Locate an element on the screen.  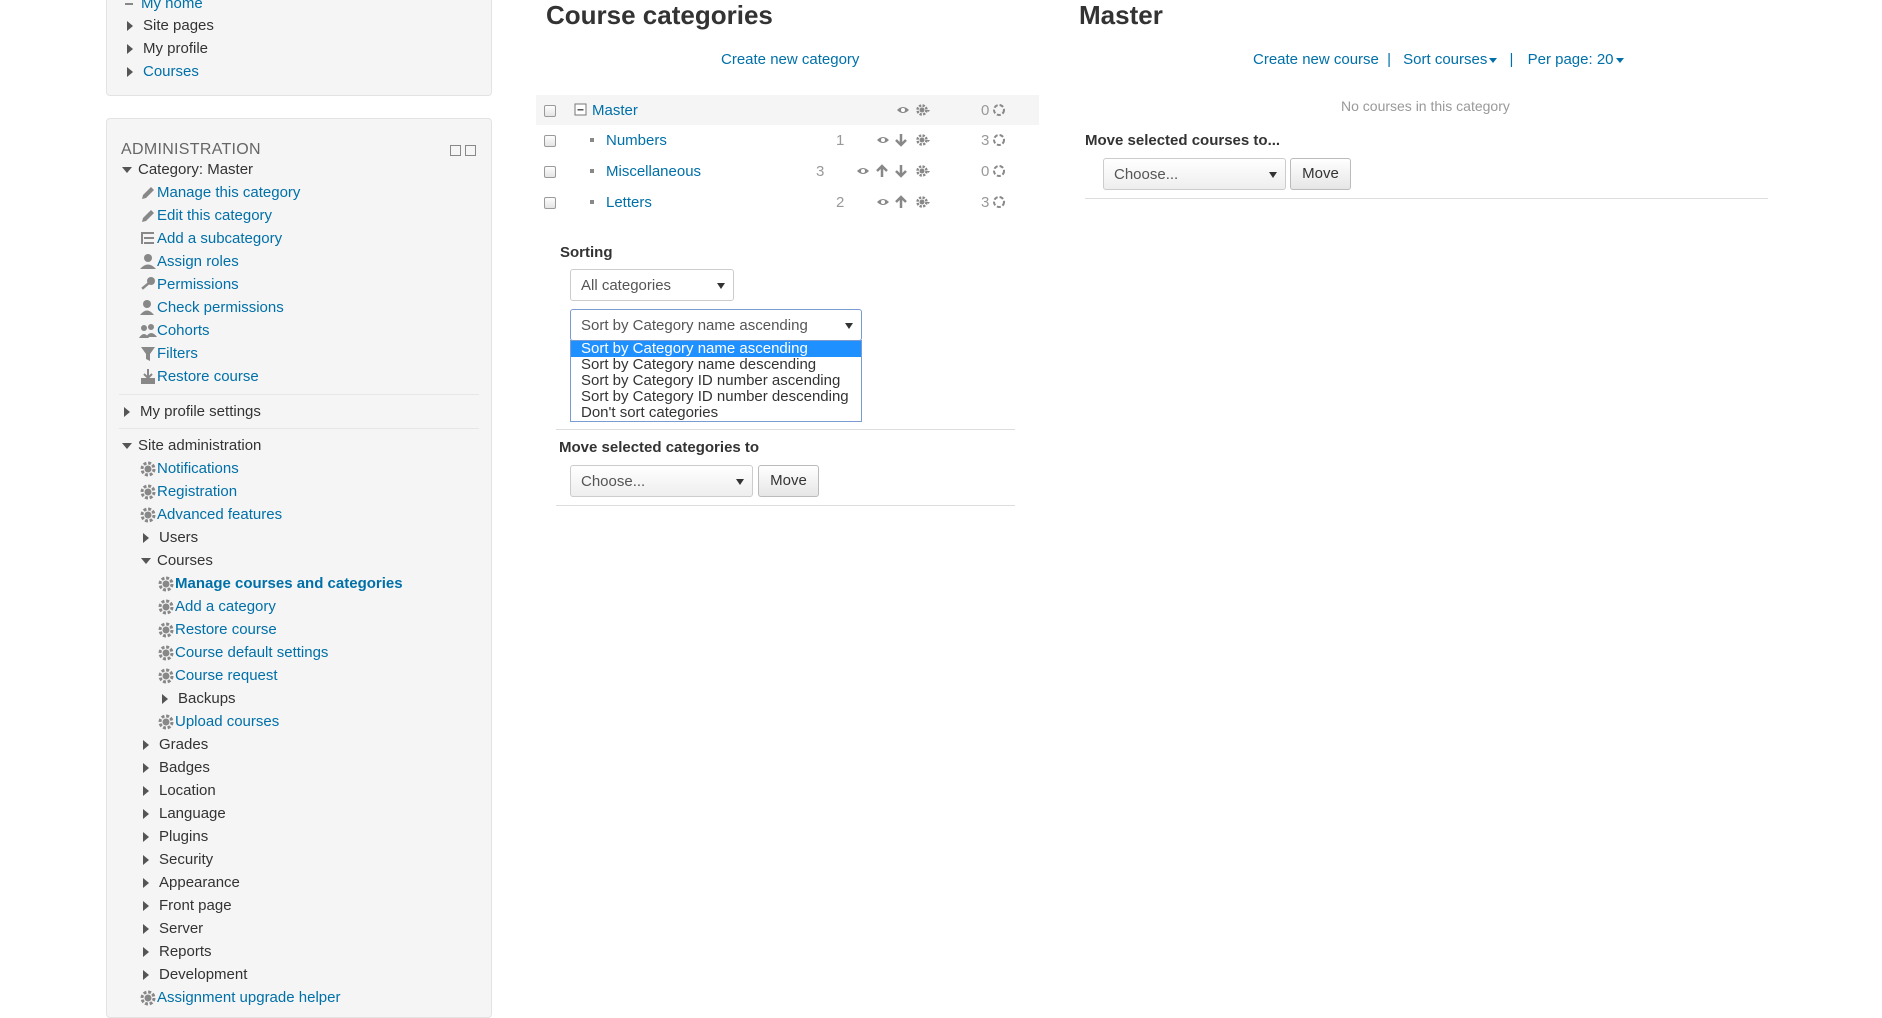
admin-item-restore-course: Restore course is located at coordinates (199, 377).